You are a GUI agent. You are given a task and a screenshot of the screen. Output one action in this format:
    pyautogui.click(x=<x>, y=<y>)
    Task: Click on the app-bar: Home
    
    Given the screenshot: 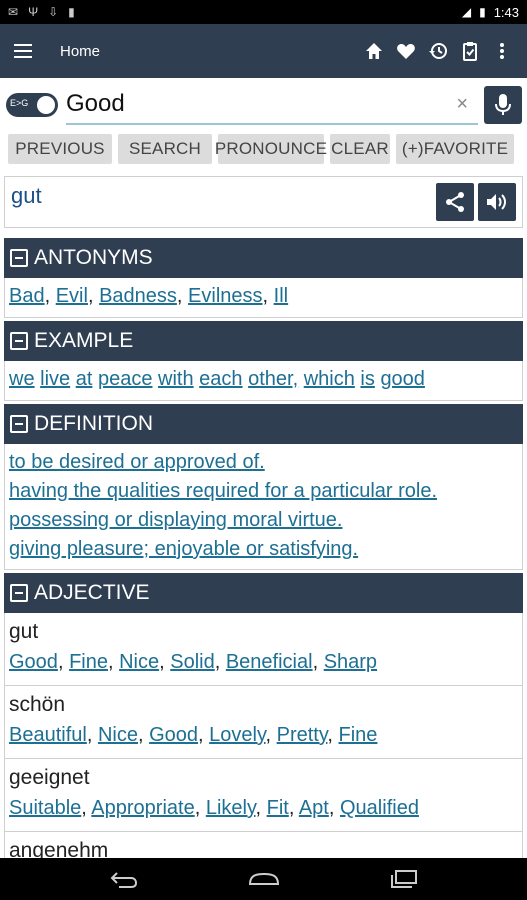 What is the action you would take?
    pyautogui.click(x=263, y=51)
    